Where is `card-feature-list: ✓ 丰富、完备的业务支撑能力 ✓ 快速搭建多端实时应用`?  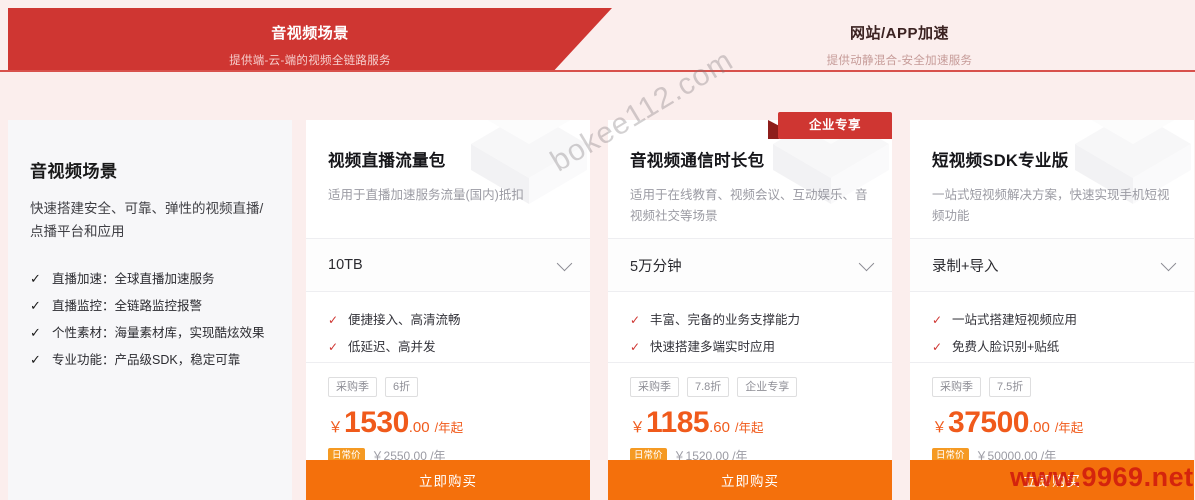 card-feature-list: ✓ 丰富、完备的业务支撑能力 ✓ 快速搭建多端实时应用 is located at coordinates (750, 327).